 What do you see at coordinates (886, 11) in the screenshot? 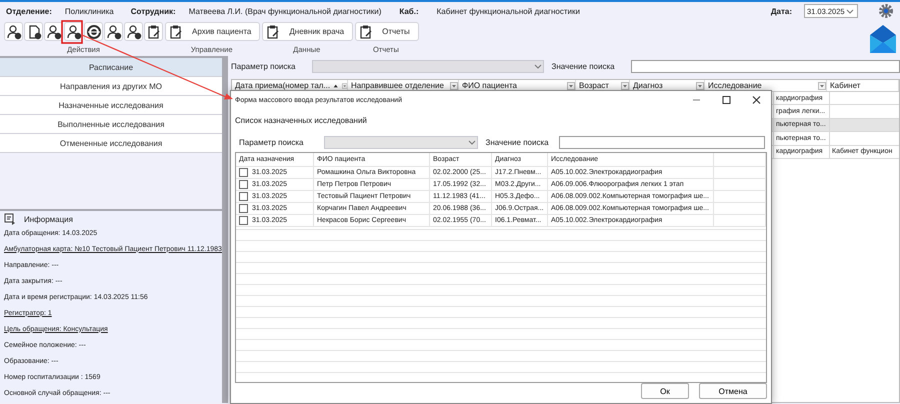
I see `settings-icon` at bounding box center [886, 11].